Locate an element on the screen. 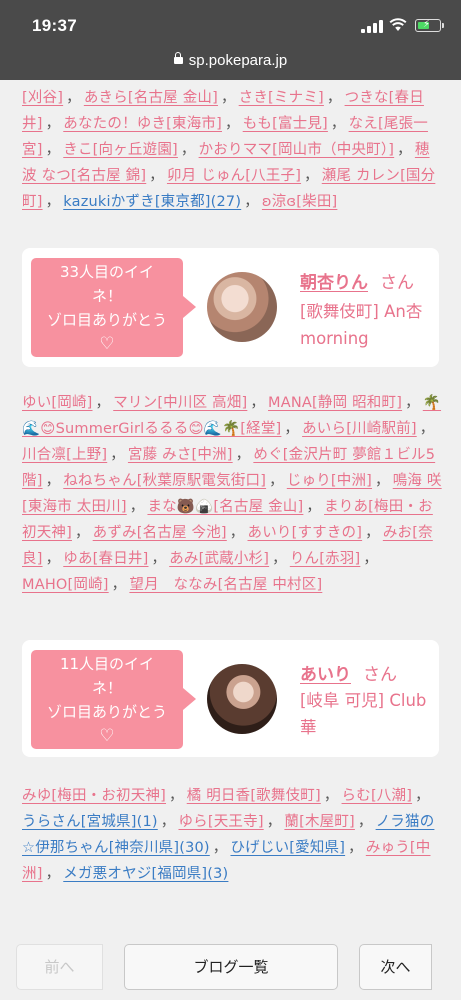 The width and height of the screenshot is (461, 1000). milestone-bubble: 33人目のイイ ネ！ ゾロ目ありがとう ♡ is located at coordinates (113, 307).